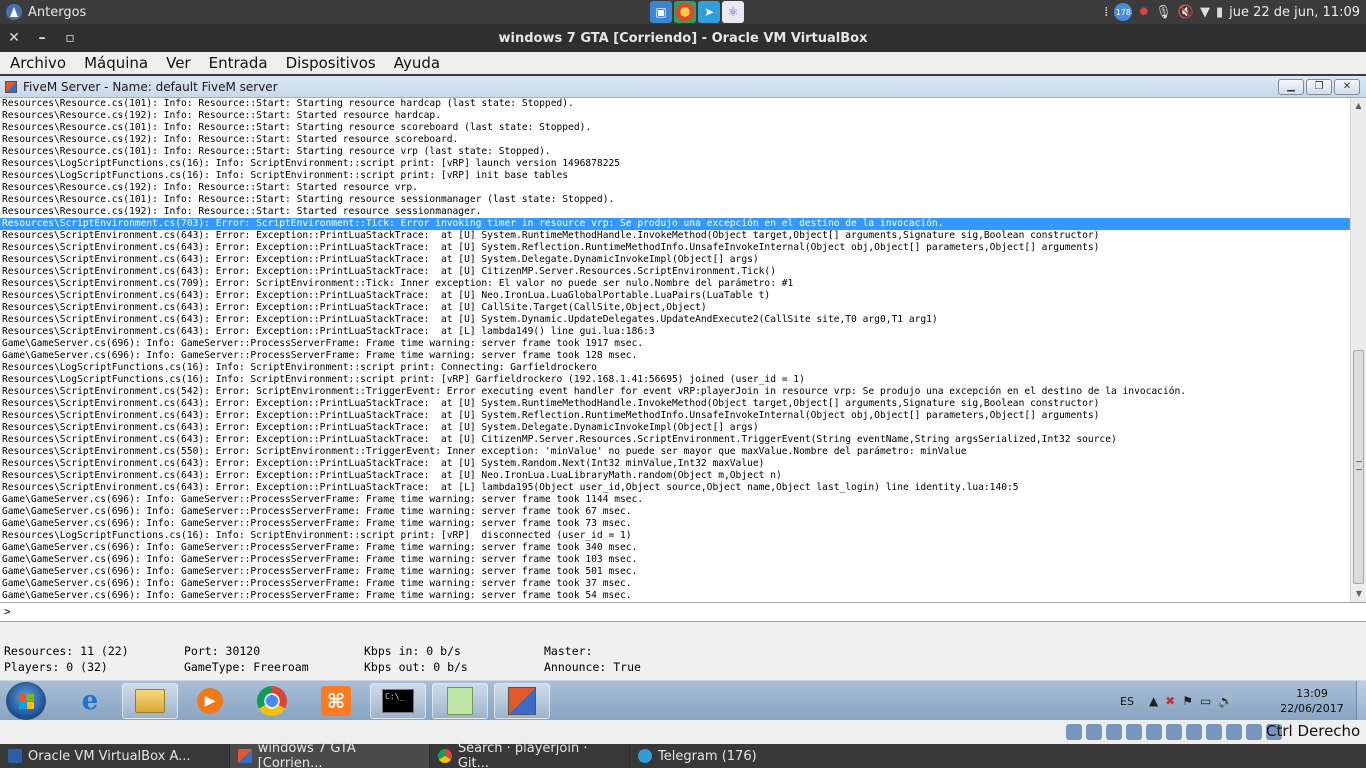 The image size is (1366, 768). What do you see at coordinates (460, 701) in the screenshot?
I see `notepad-taskbar-icon` at bounding box center [460, 701].